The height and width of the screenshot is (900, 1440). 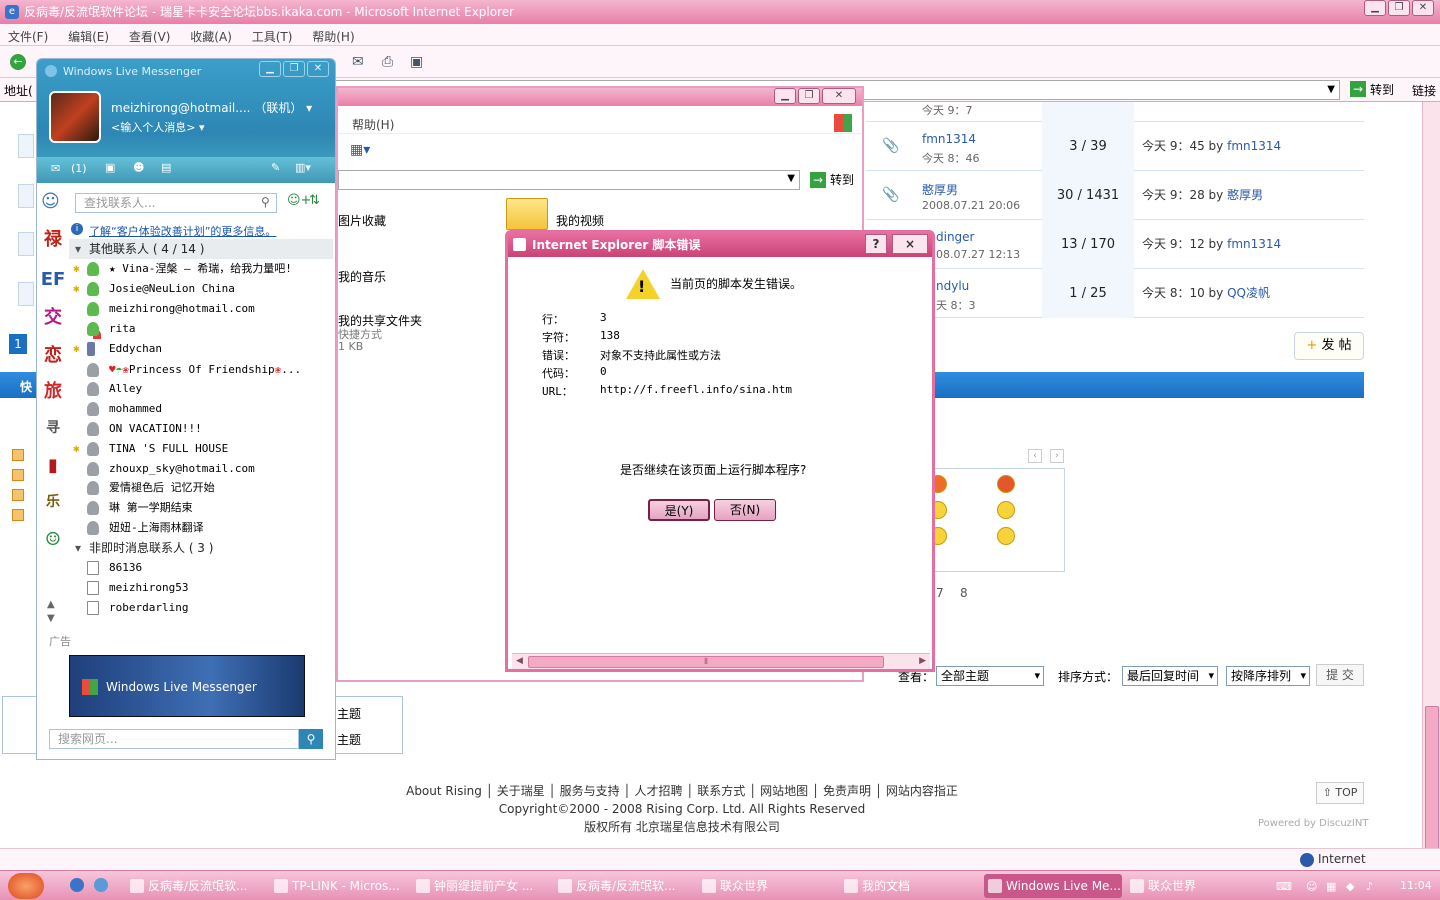 I want to click on horizontal-scrollbar: ◀ ⦀ ▶, so click(x=721, y=661).